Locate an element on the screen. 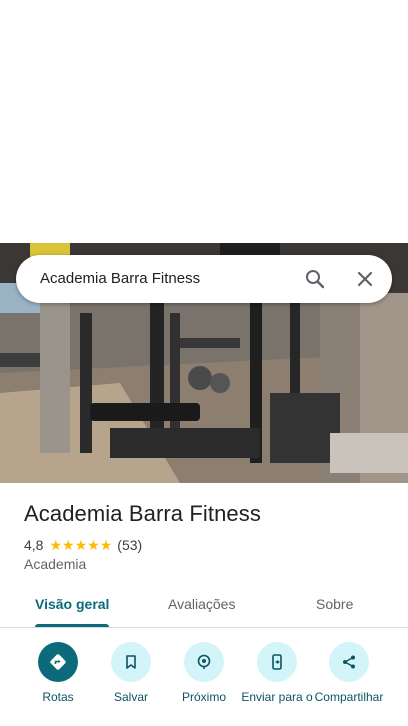  tab-about: Sobre is located at coordinates (334, 604).